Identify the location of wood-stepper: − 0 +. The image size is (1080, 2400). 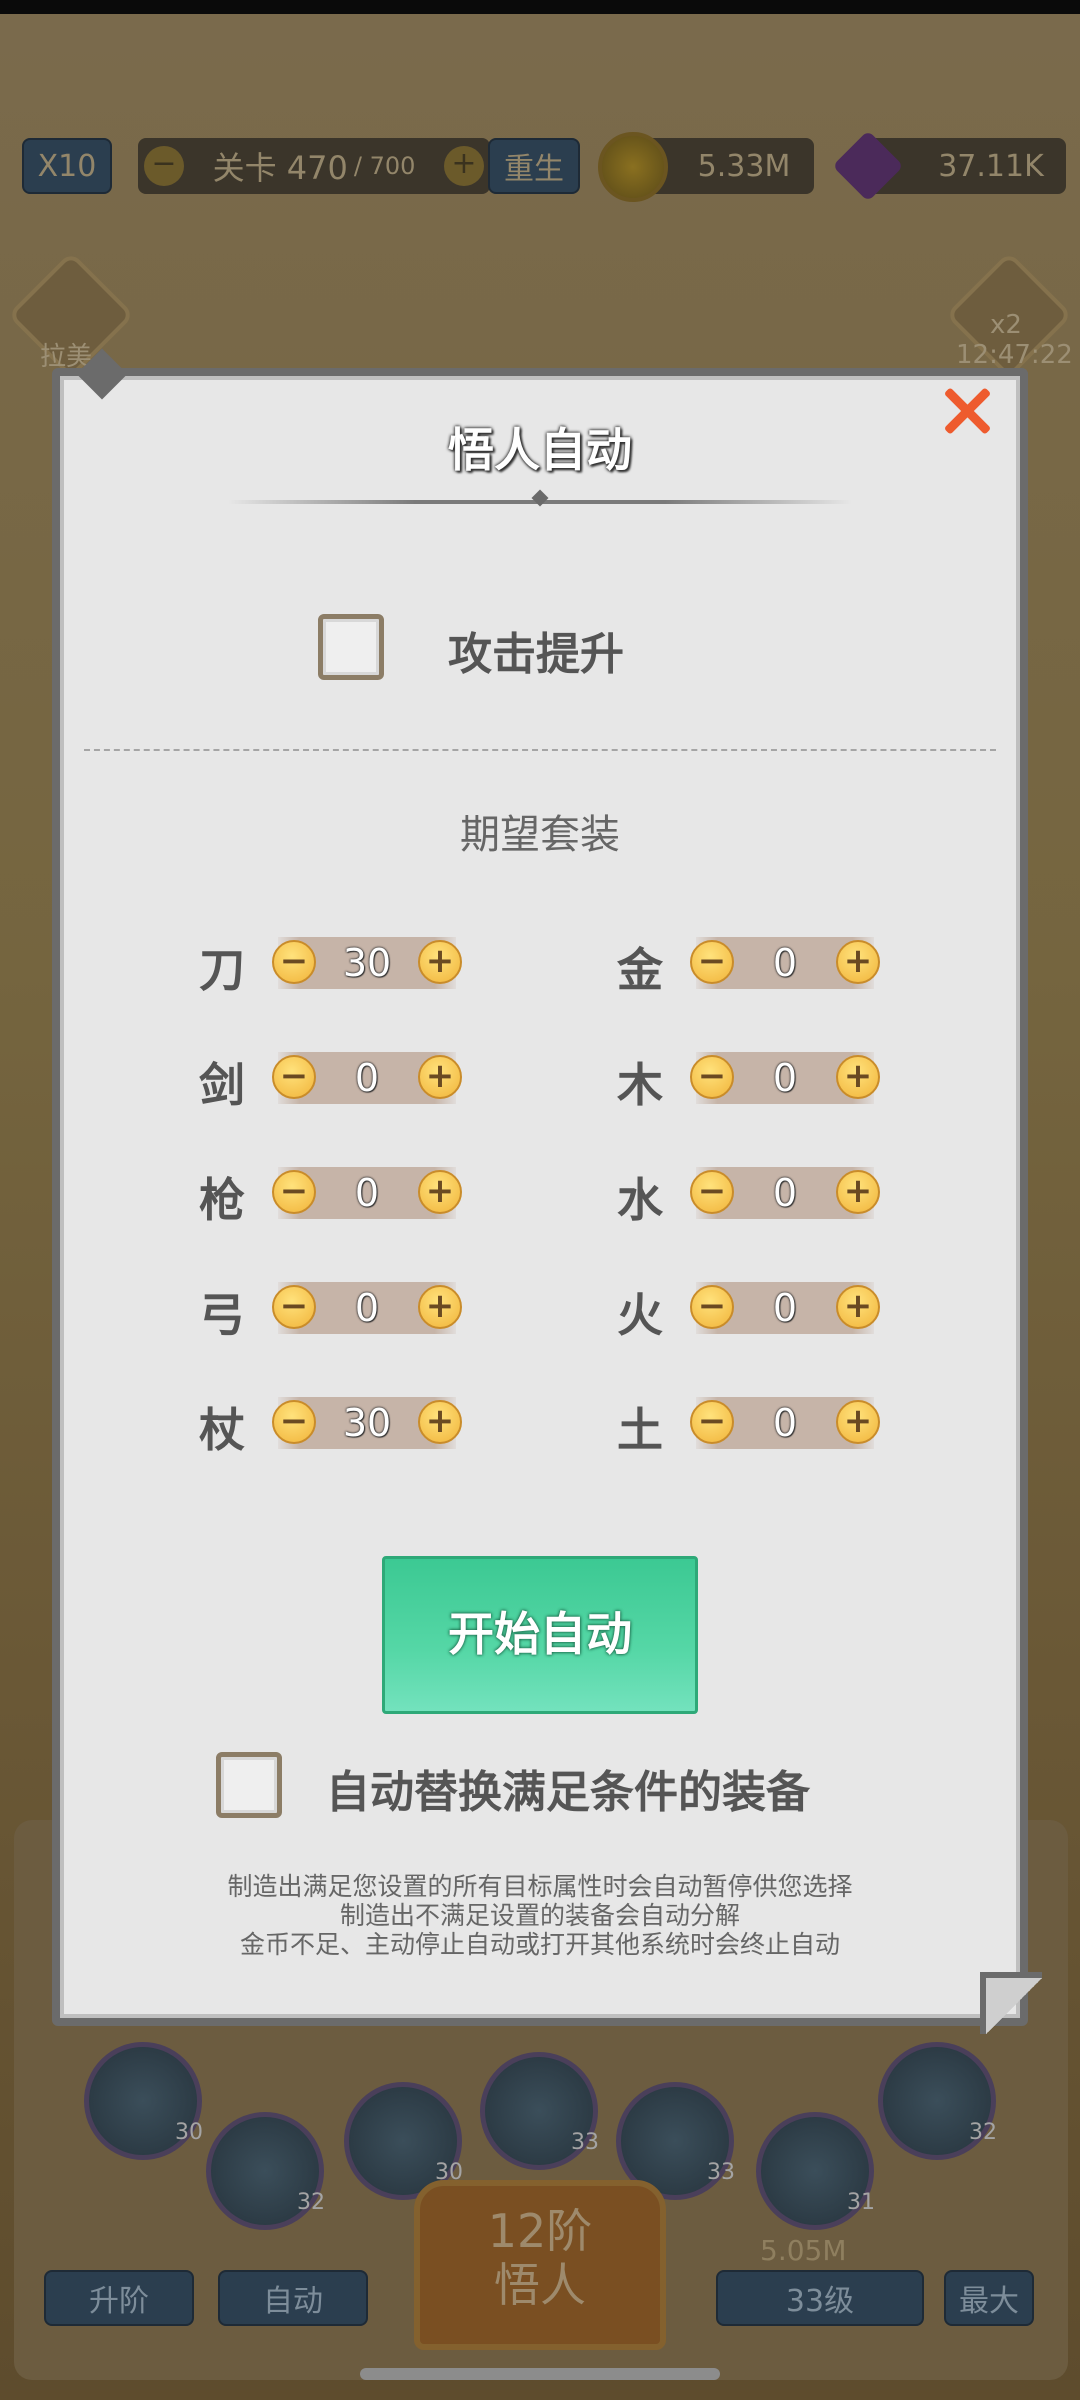
(785, 1078).